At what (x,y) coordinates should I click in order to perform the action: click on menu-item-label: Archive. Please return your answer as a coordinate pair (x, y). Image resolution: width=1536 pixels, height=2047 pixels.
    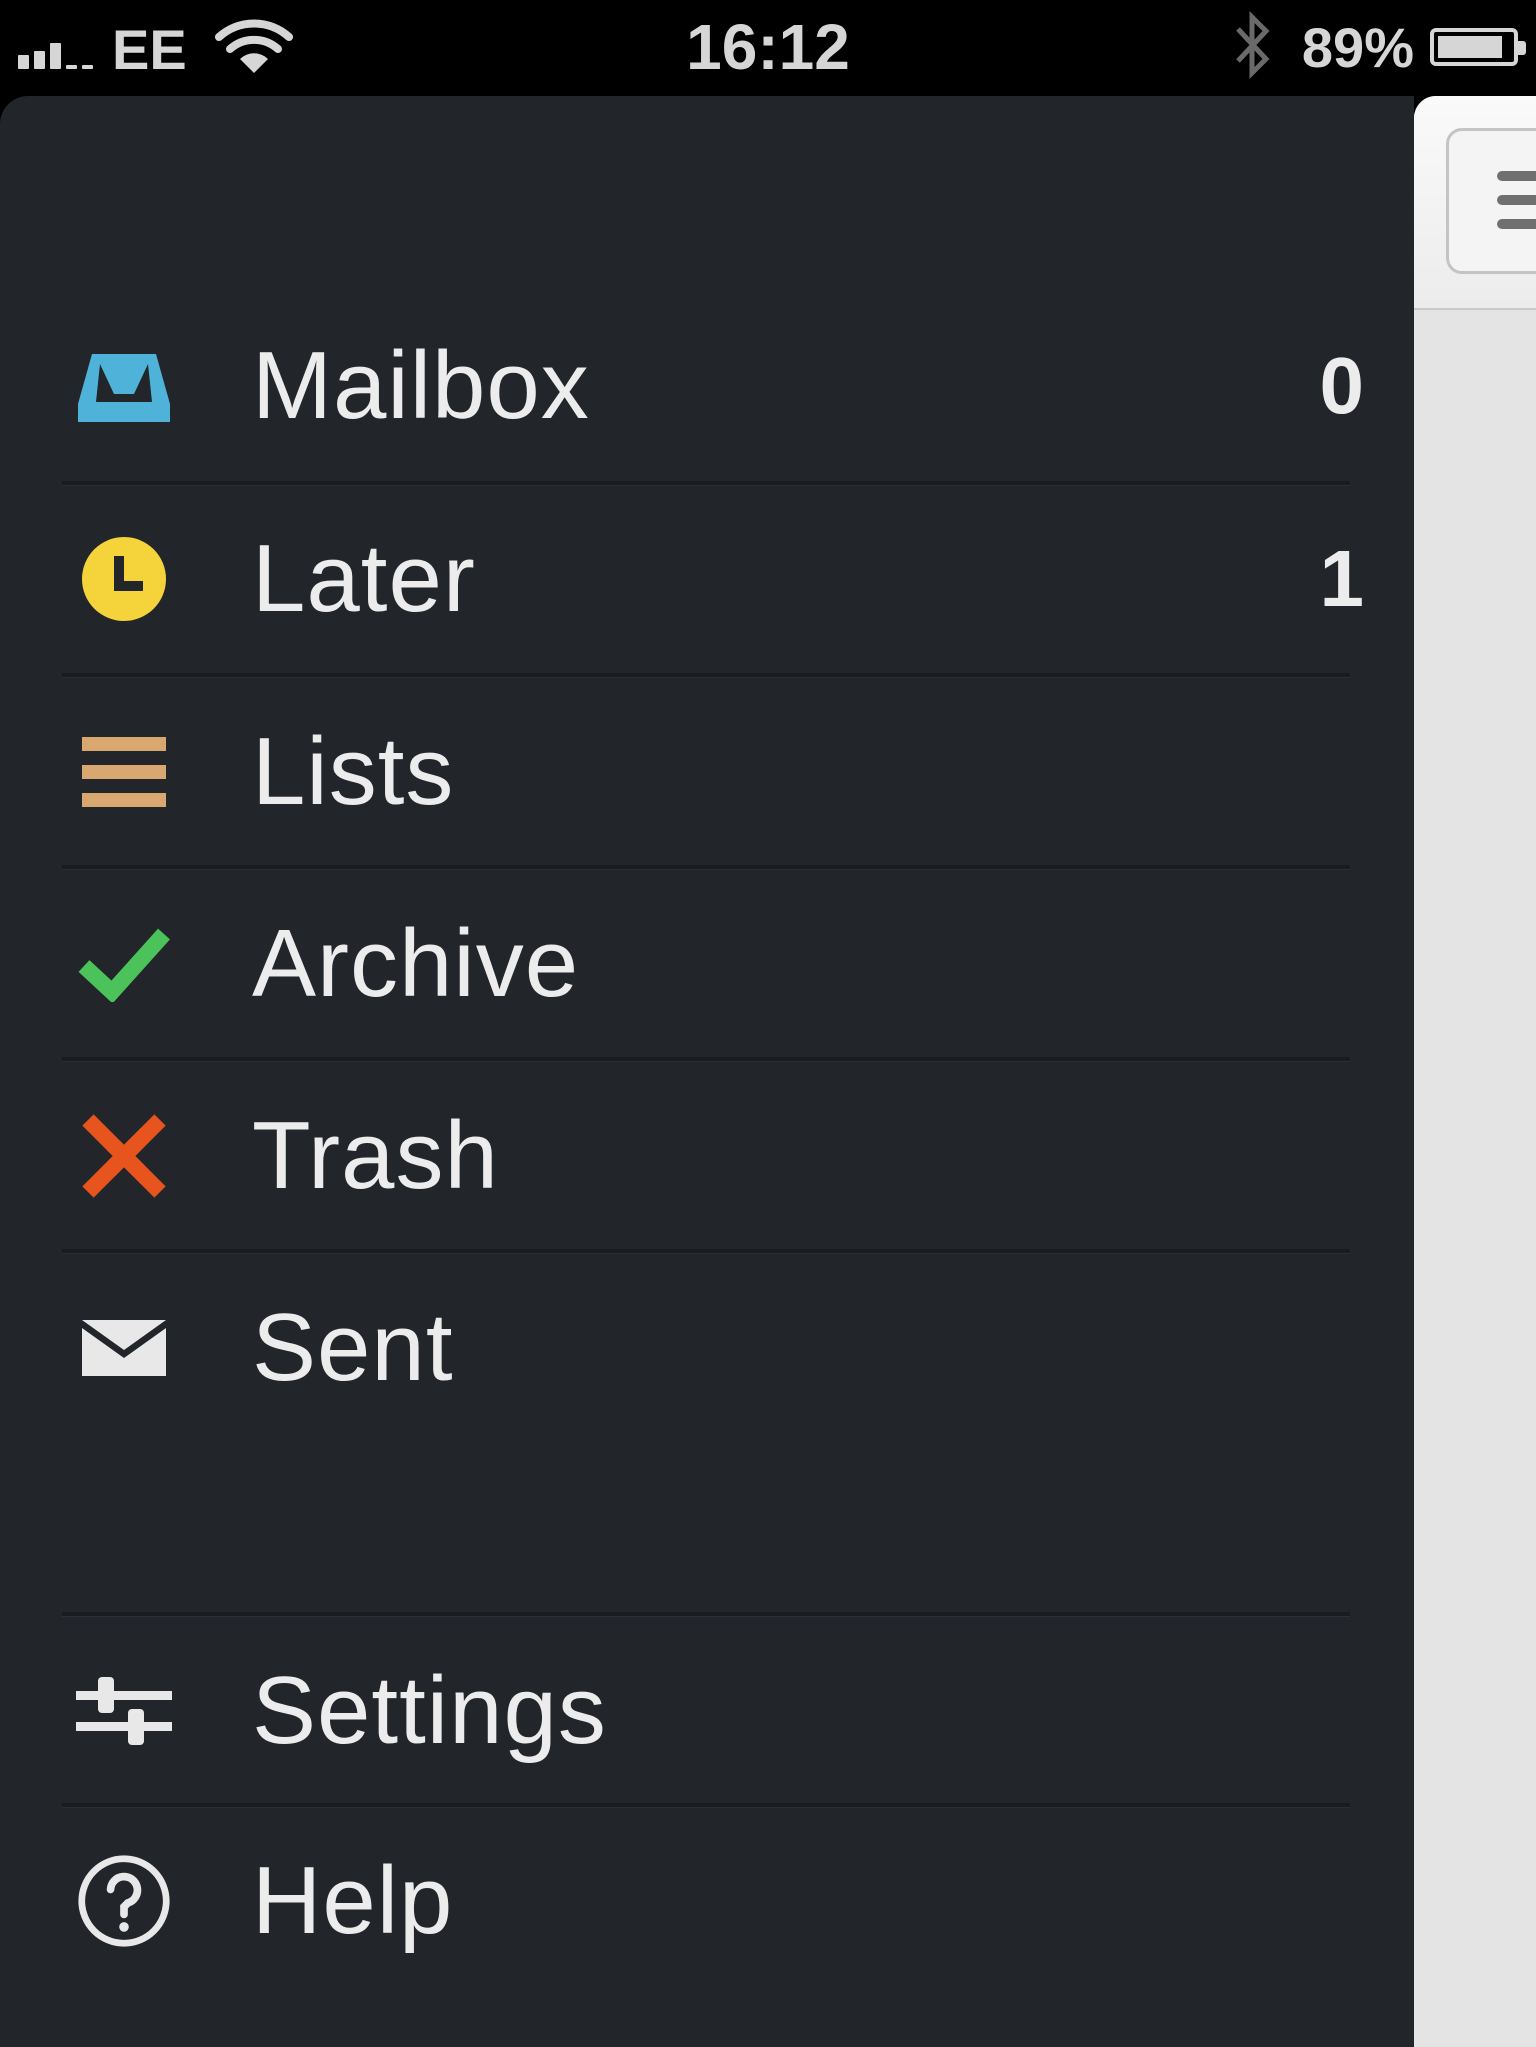
    Looking at the image, I should click on (416, 963).